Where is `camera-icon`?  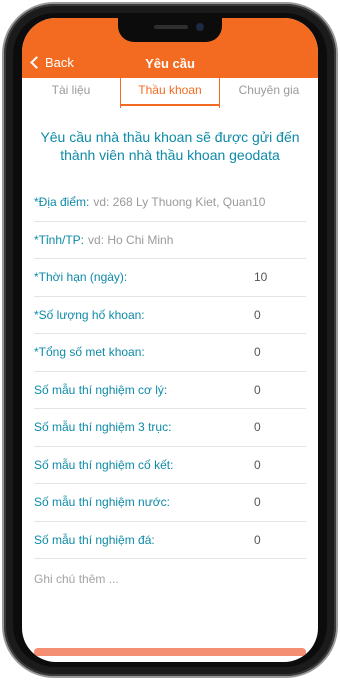 camera-icon is located at coordinates (200, 27).